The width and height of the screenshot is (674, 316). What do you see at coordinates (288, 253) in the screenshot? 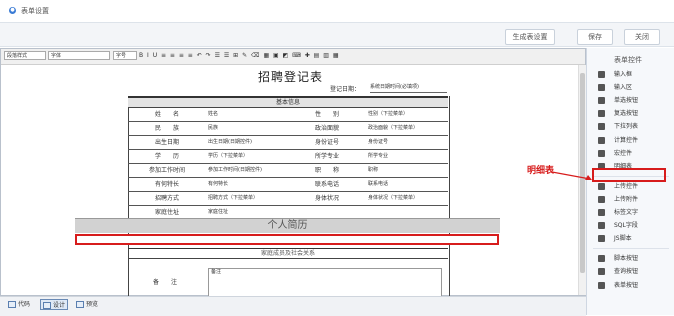
I see `section-family: 家庭成员及社会关系` at bounding box center [288, 253].